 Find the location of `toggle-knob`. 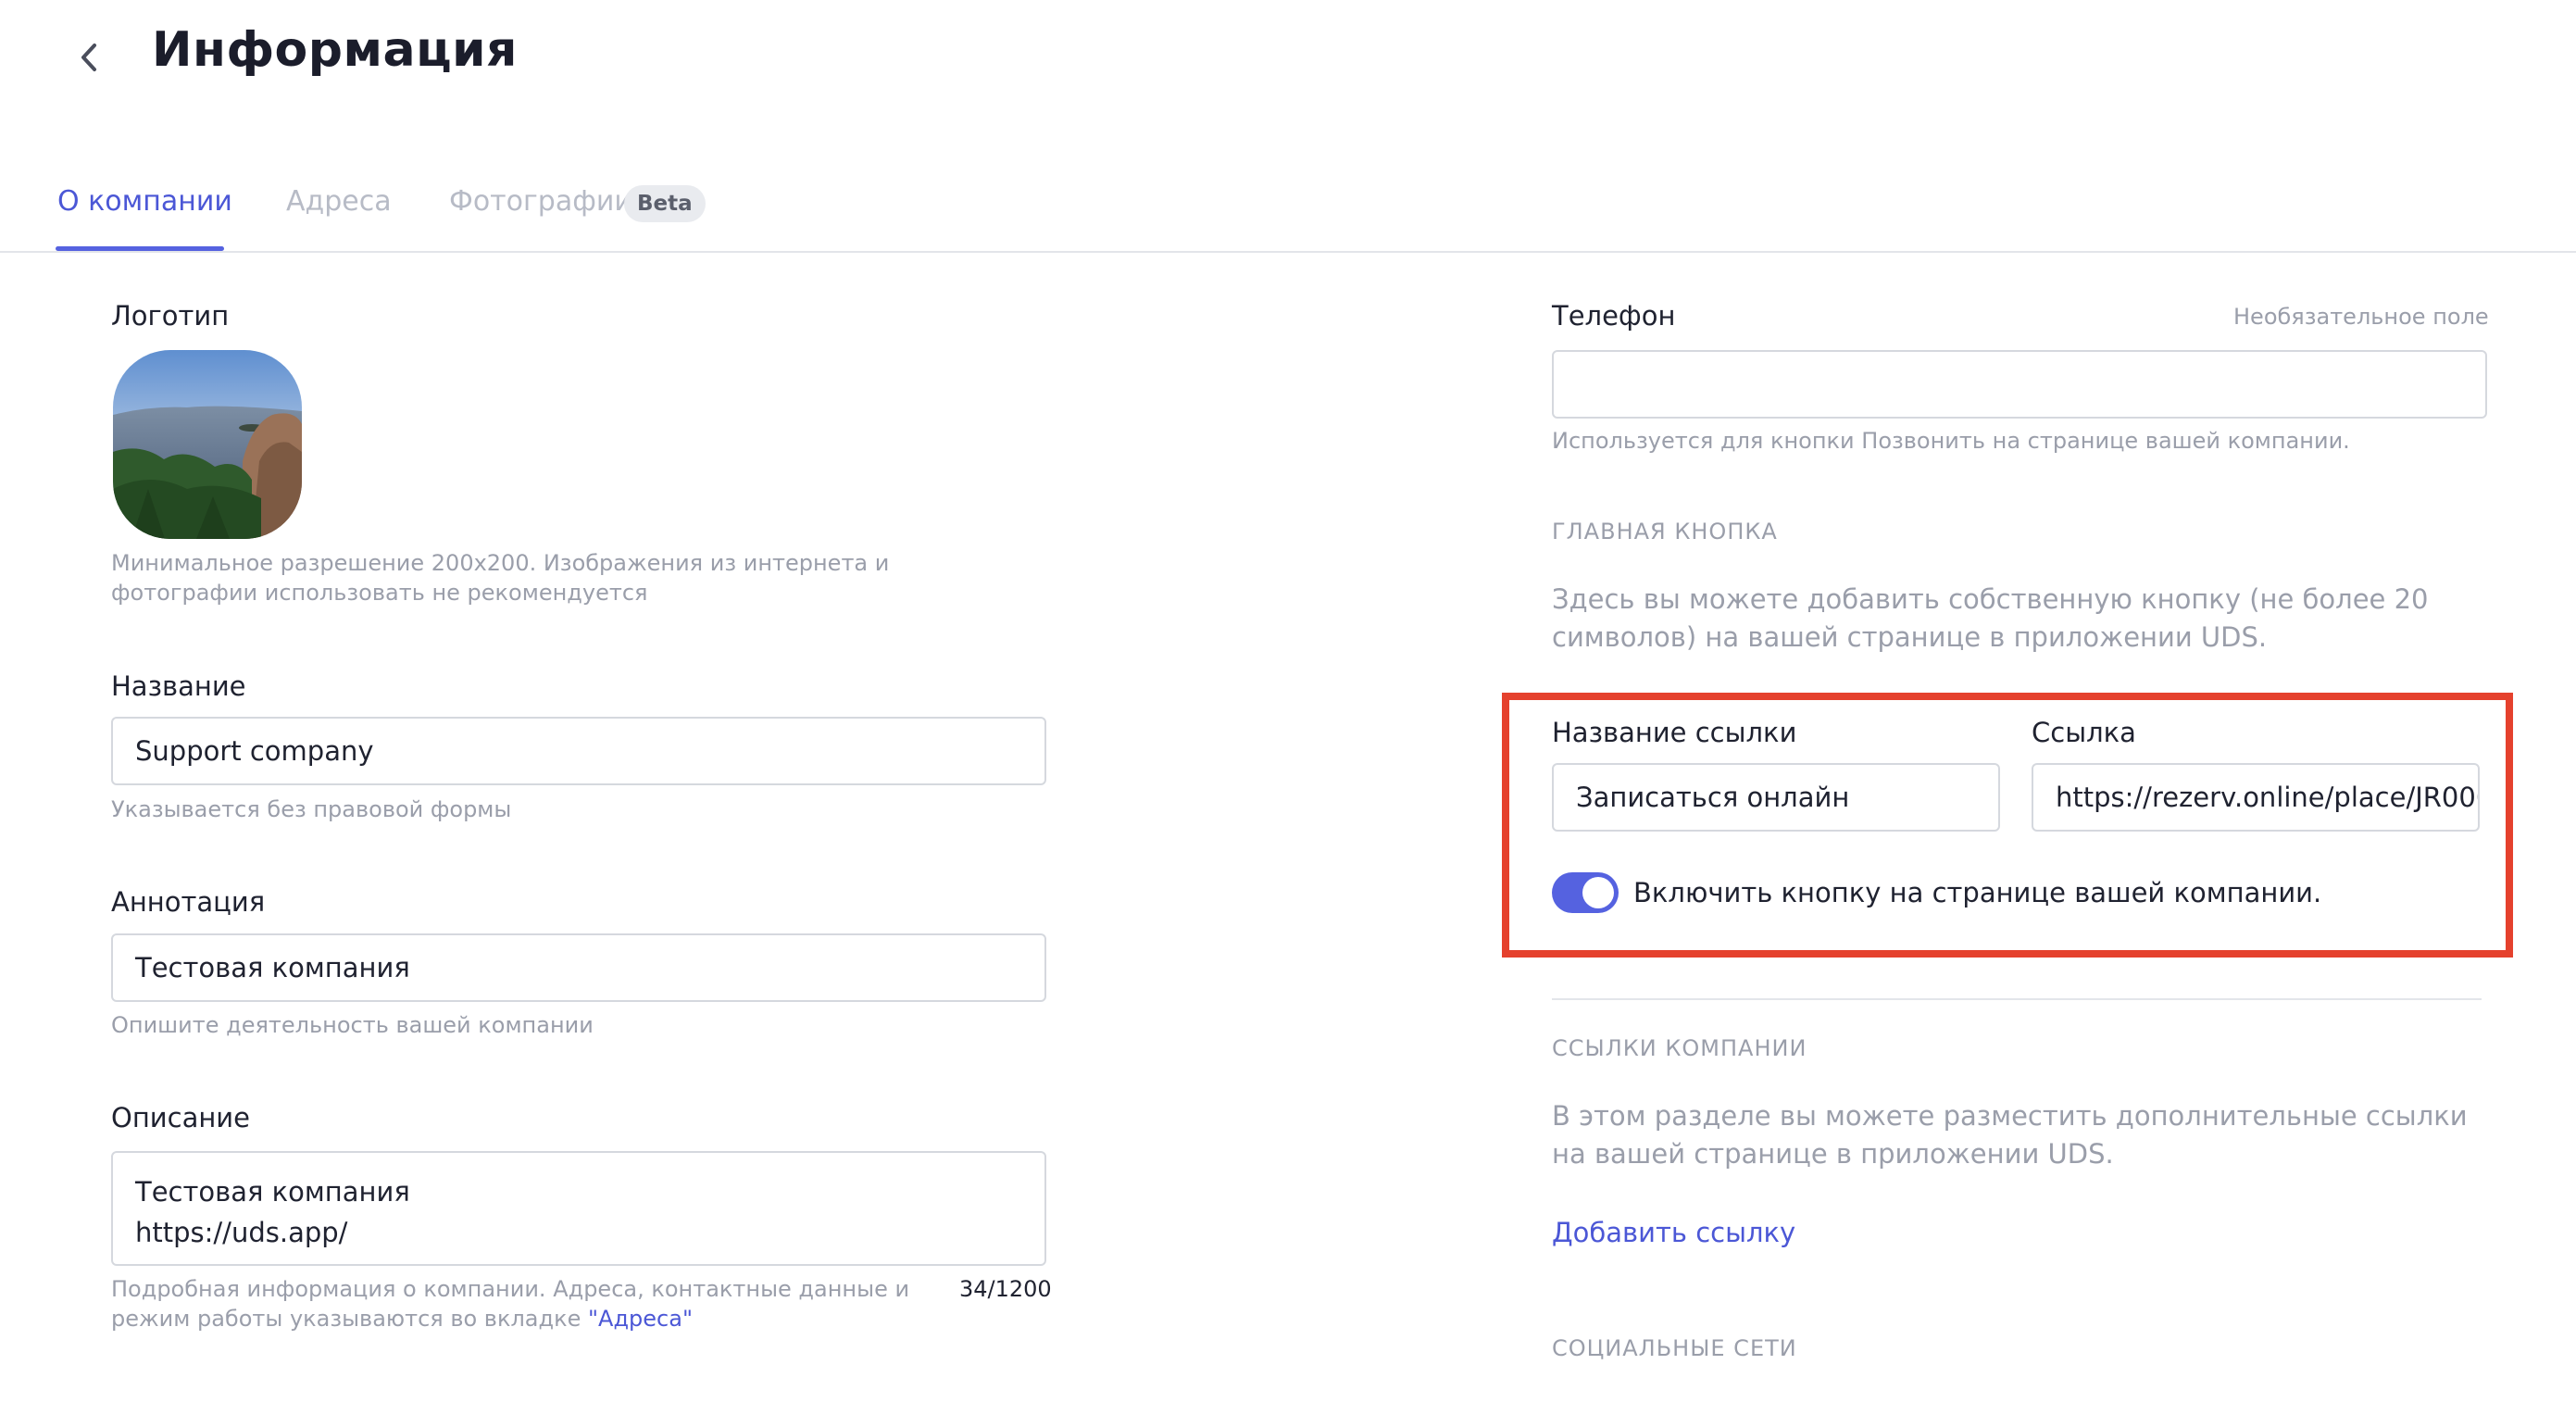

toggle-knob is located at coordinates (1598, 892).